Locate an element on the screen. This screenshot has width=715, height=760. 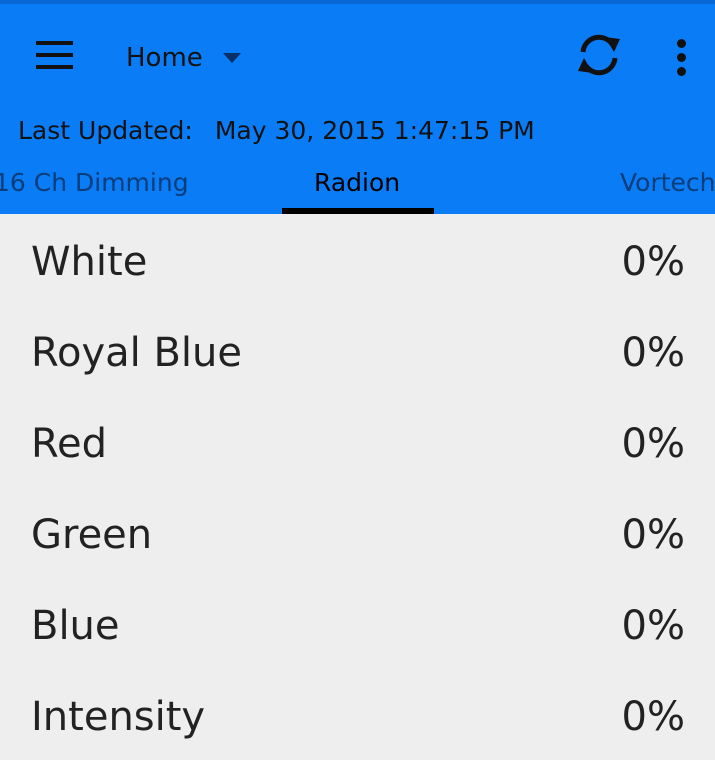
dropdown-caret-icon is located at coordinates (231, 58).